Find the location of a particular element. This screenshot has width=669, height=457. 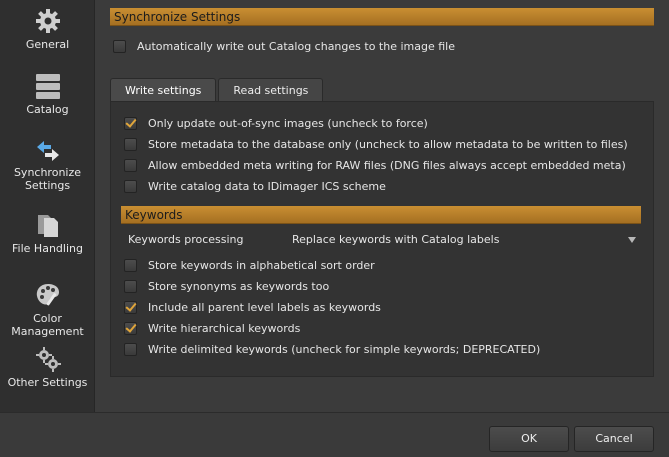

ok-button: OK is located at coordinates (529, 439).